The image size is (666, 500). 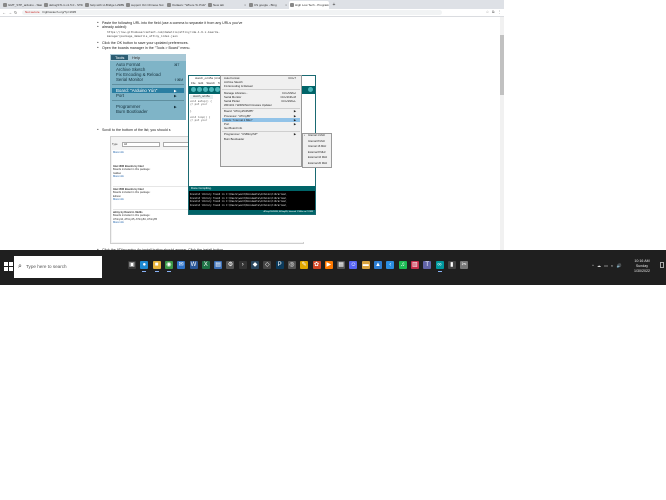 I want to click on paint-icon: ✿, so click(x=316, y=265).